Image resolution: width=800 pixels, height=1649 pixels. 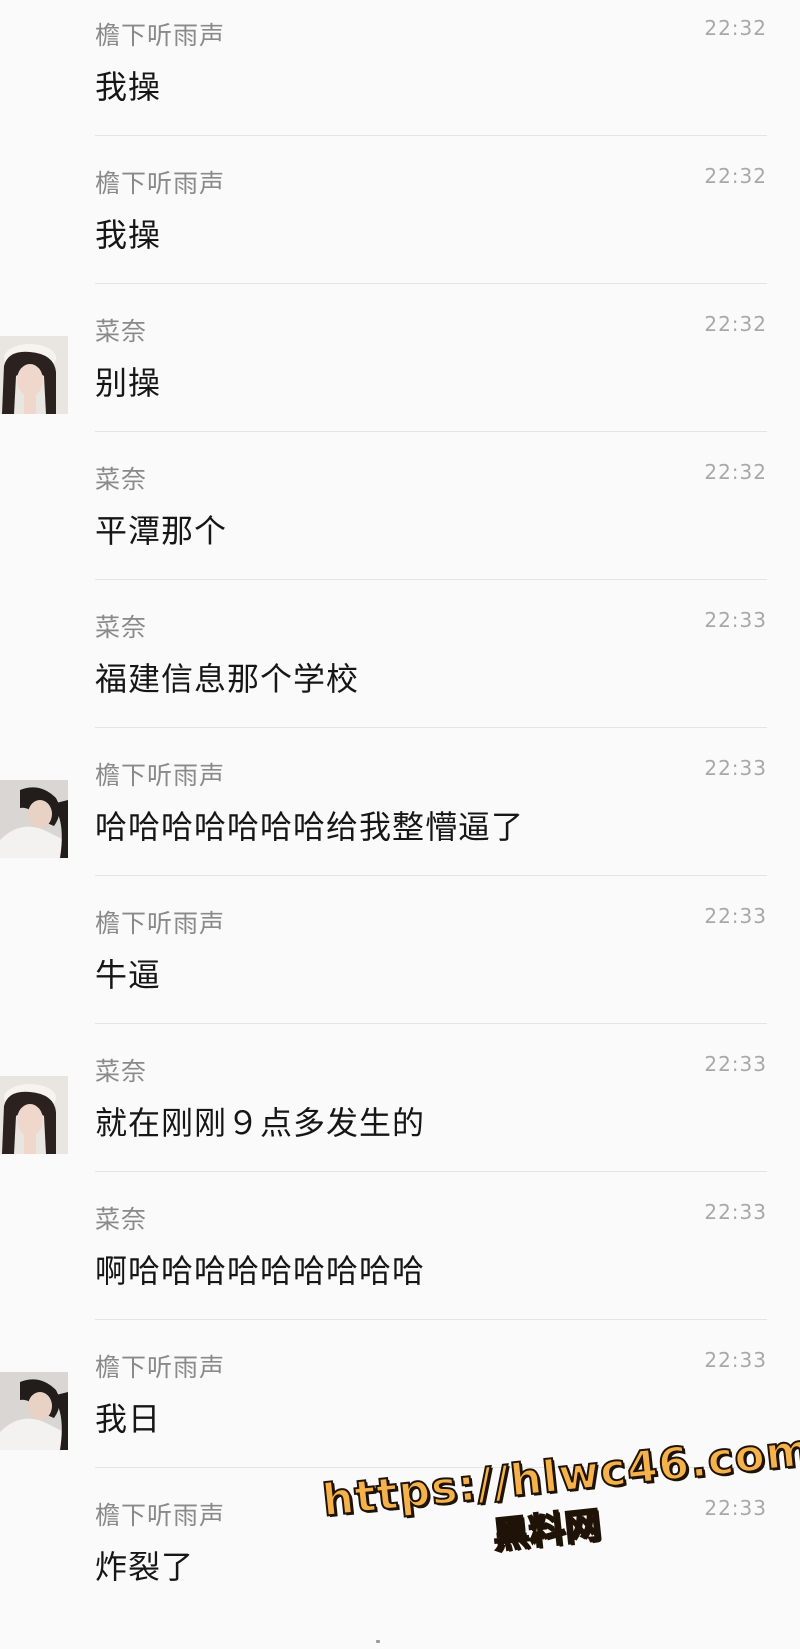 What do you see at coordinates (260, 1271) in the screenshot?
I see `message-text: 啊哈哈哈哈哈哈哈哈哈` at bounding box center [260, 1271].